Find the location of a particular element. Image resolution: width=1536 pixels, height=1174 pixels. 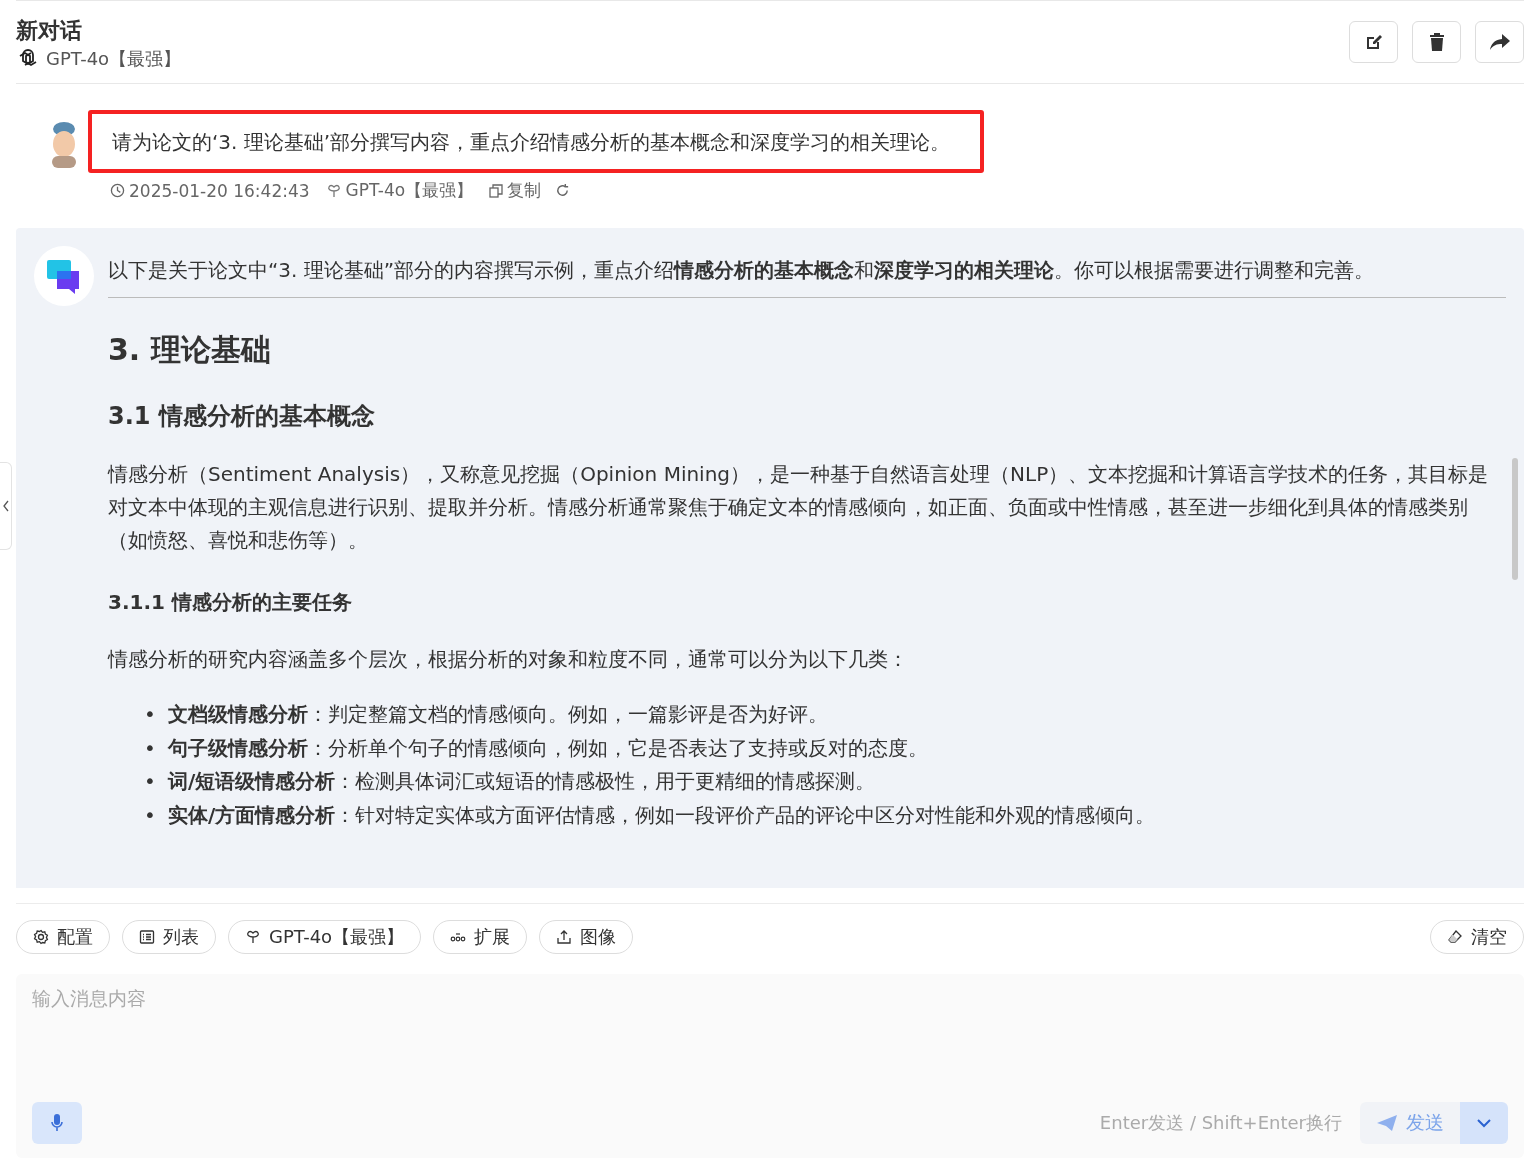

edit-button is located at coordinates (1373, 42).